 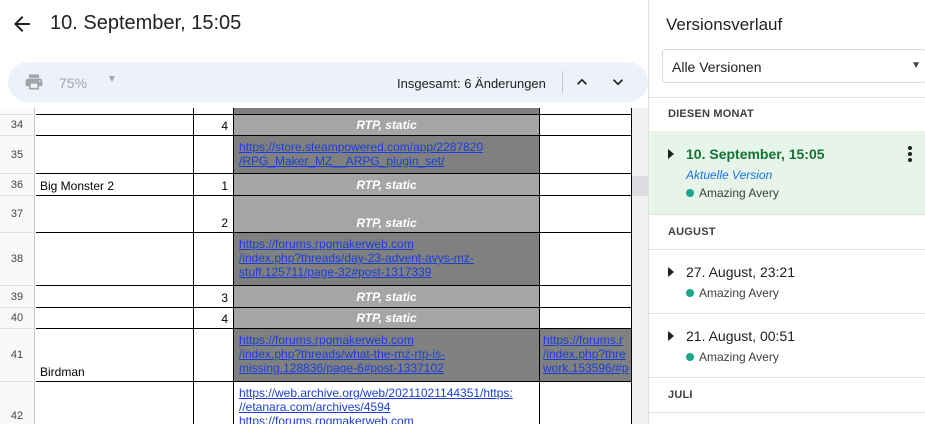 I want to click on cell: 3, so click(x=214, y=297).